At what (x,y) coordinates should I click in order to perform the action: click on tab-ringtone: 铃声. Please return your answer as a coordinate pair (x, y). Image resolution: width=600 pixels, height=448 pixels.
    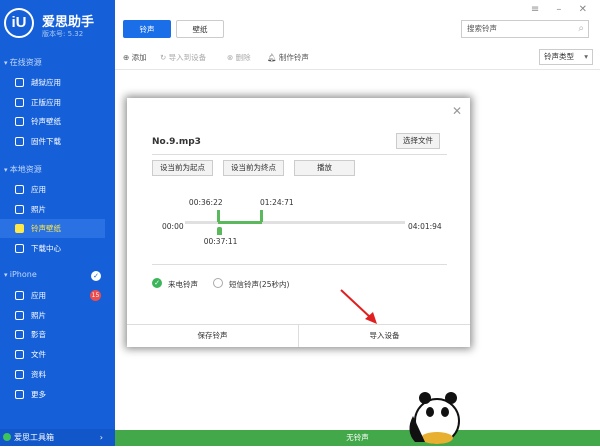
    Looking at the image, I should click on (147, 29).